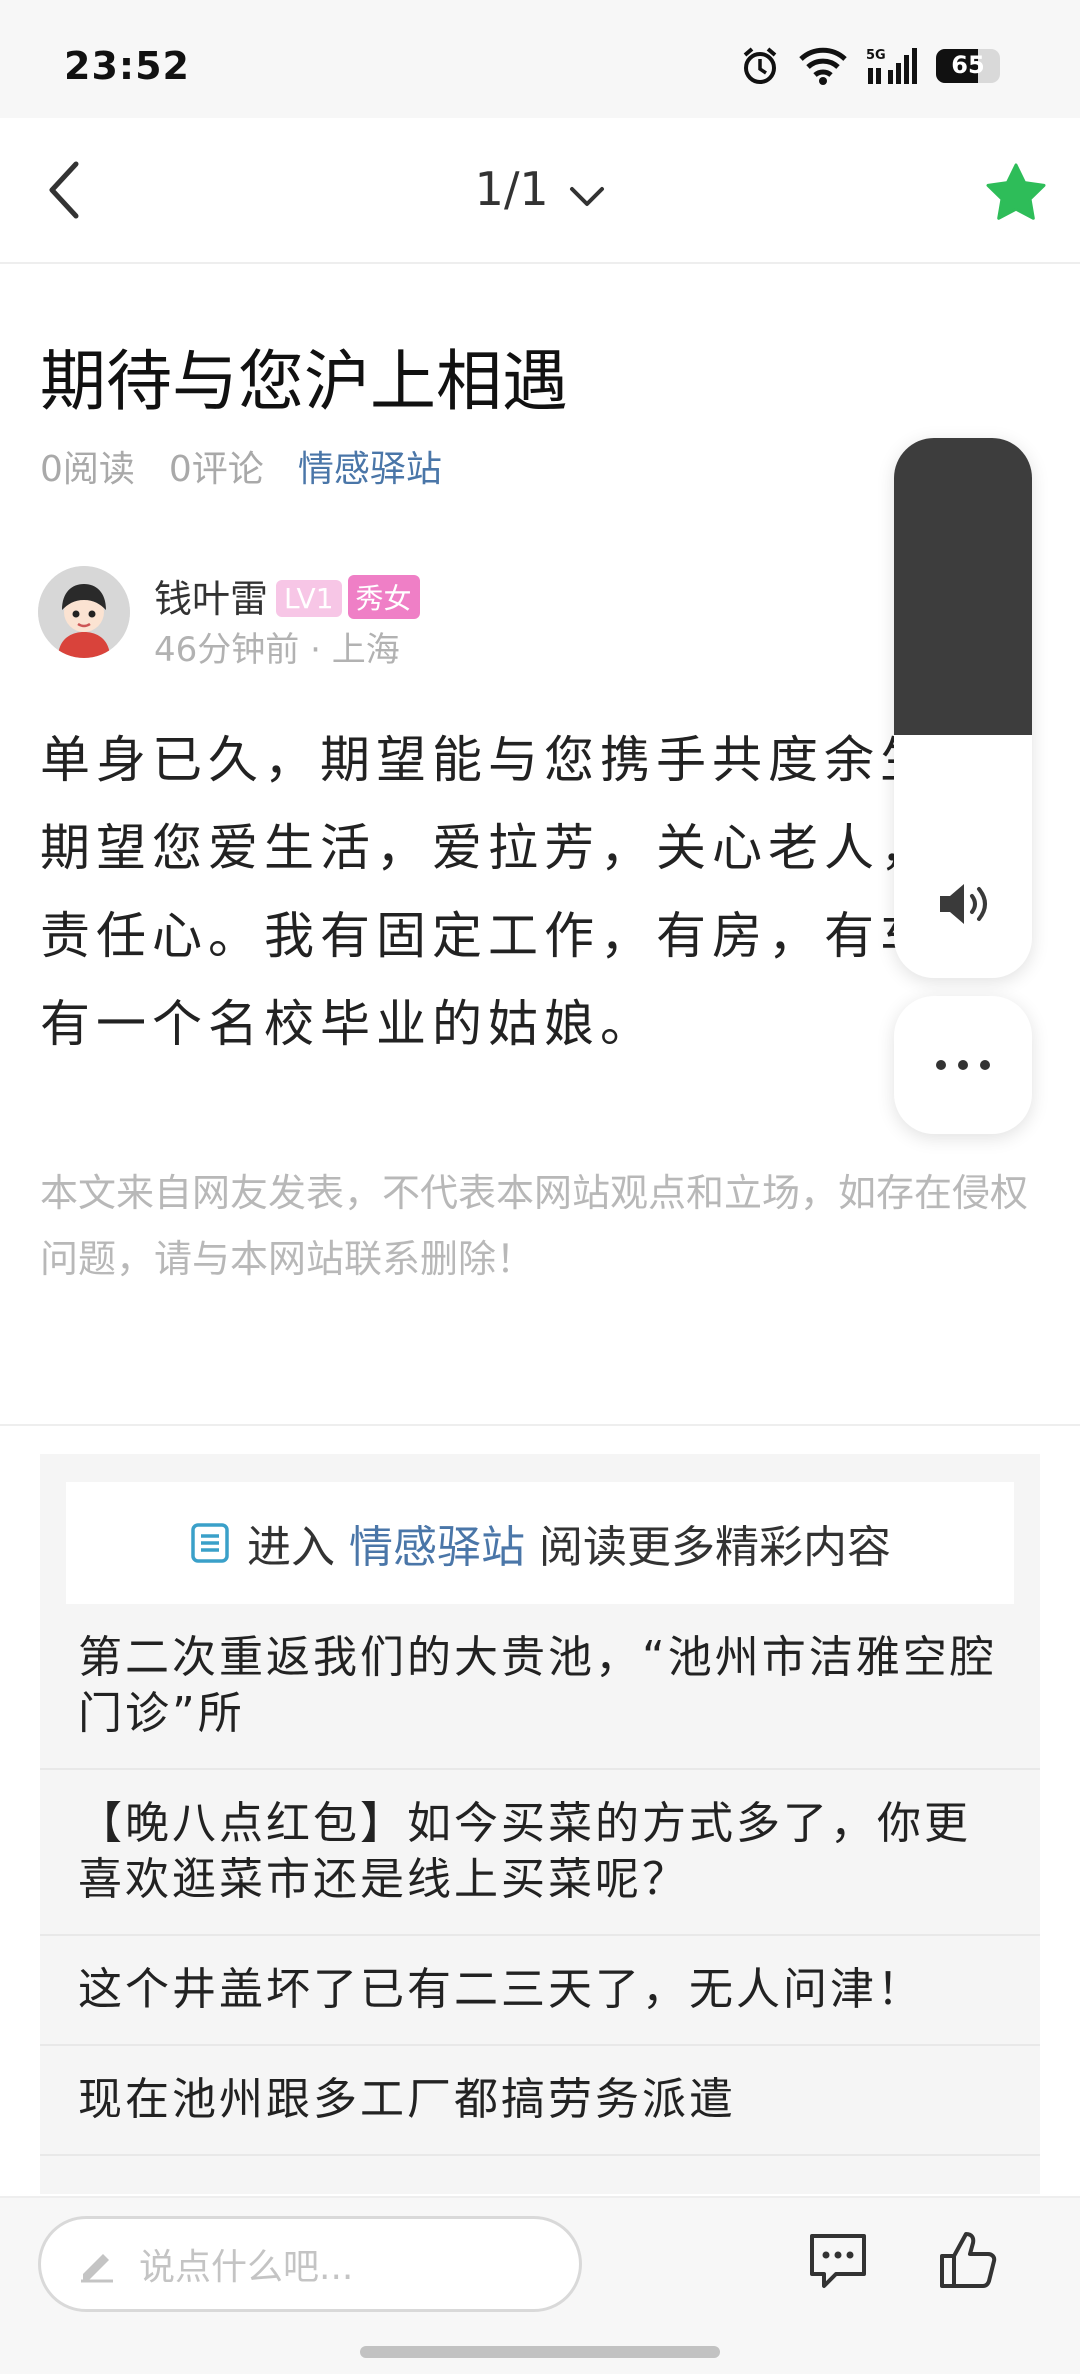 The image size is (1080, 2374). I want to click on chevron-down-icon, so click(587, 193).